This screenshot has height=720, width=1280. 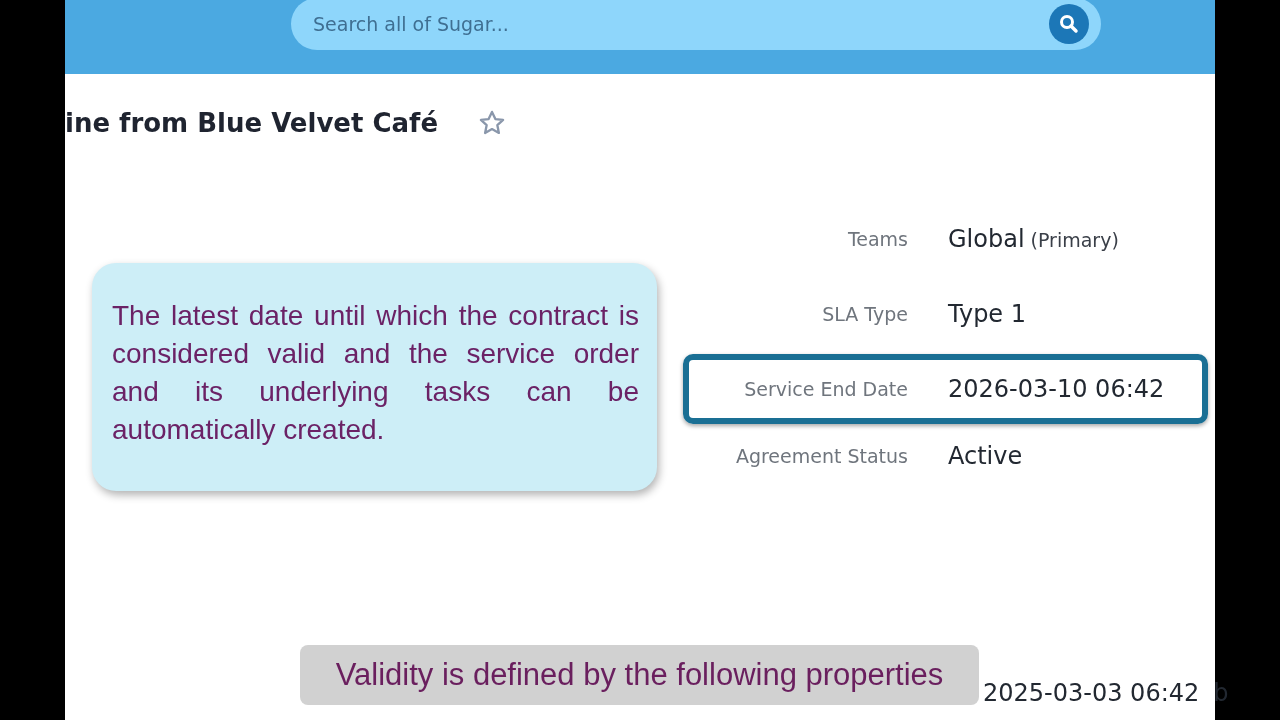 What do you see at coordinates (986, 239) in the screenshot?
I see `field-value: Global` at bounding box center [986, 239].